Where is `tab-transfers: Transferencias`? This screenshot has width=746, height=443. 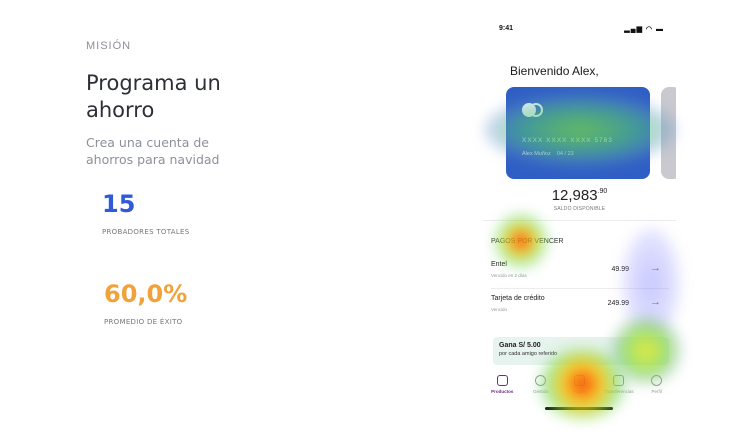 tab-transfers: Transferencias is located at coordinates (619, 388).